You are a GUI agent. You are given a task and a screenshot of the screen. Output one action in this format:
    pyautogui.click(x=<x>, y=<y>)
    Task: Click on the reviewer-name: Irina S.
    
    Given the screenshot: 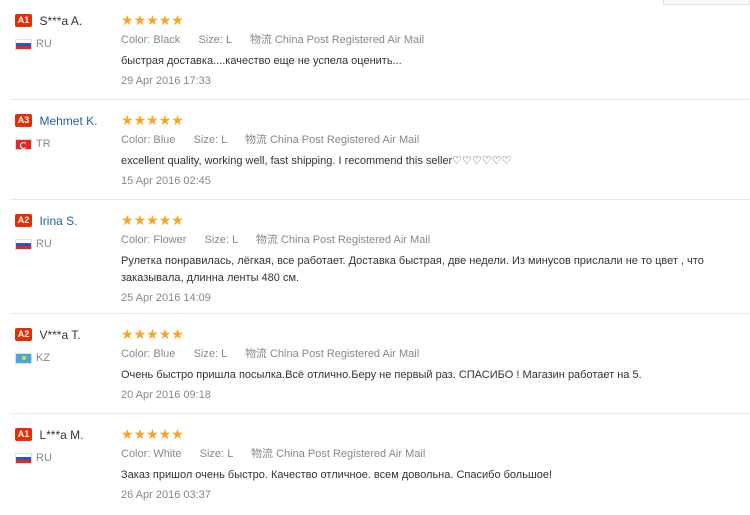 What is the action you would take?
    pyautogui.click(x=58, y=221)
    